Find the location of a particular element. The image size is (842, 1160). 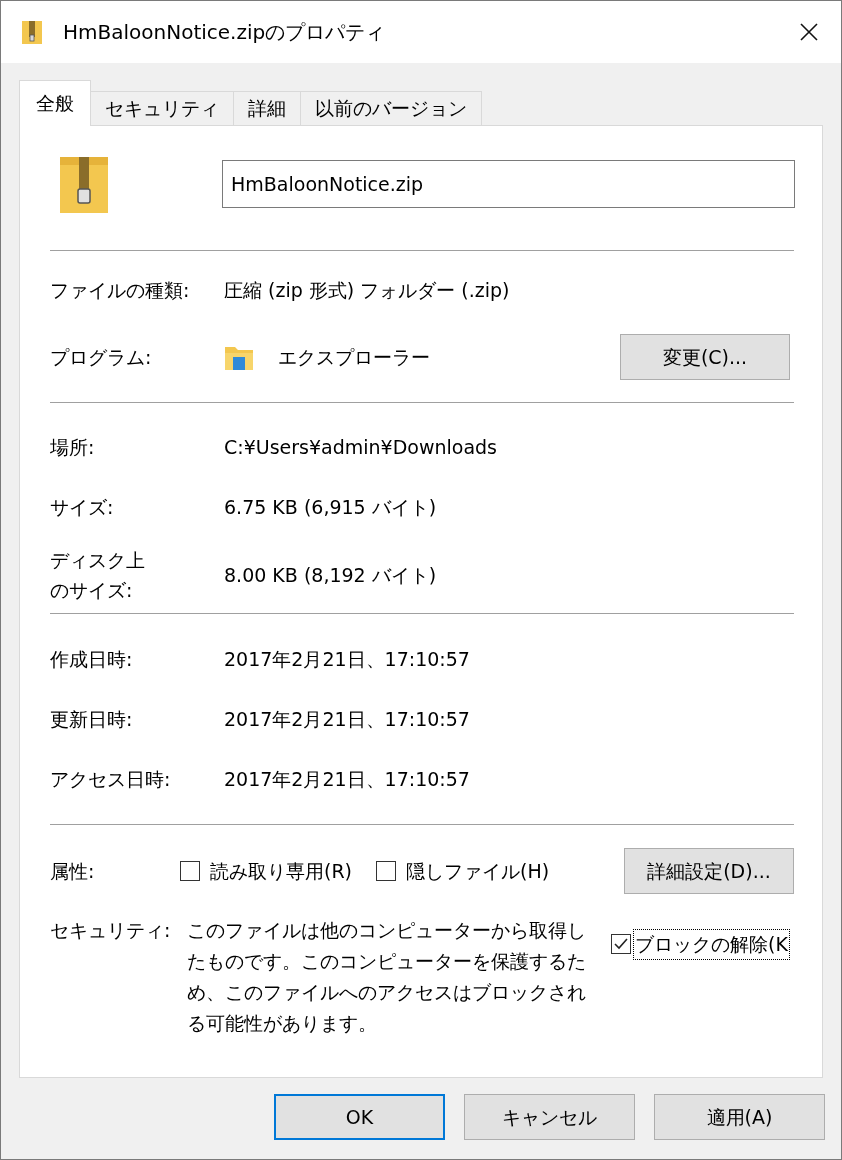

field-value: 8.00 KB (8,192 バイト) is located at coordinates (330, 575).